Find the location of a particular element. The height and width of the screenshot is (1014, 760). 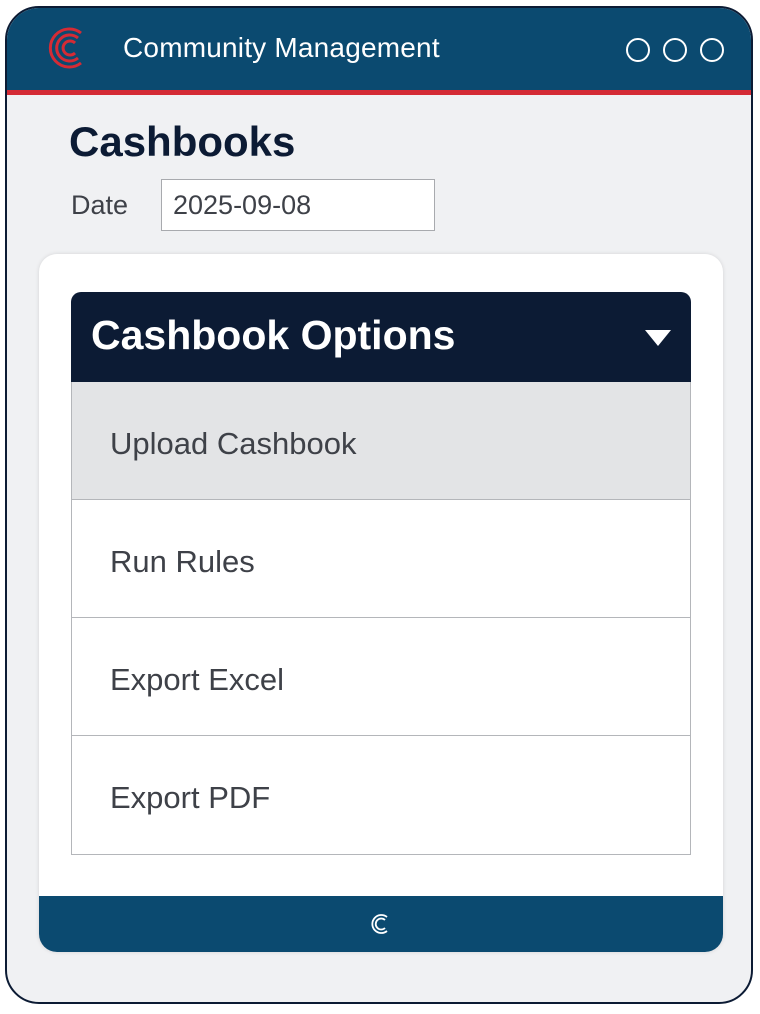

window-control-1-icon is located at coordinates (638, 50).